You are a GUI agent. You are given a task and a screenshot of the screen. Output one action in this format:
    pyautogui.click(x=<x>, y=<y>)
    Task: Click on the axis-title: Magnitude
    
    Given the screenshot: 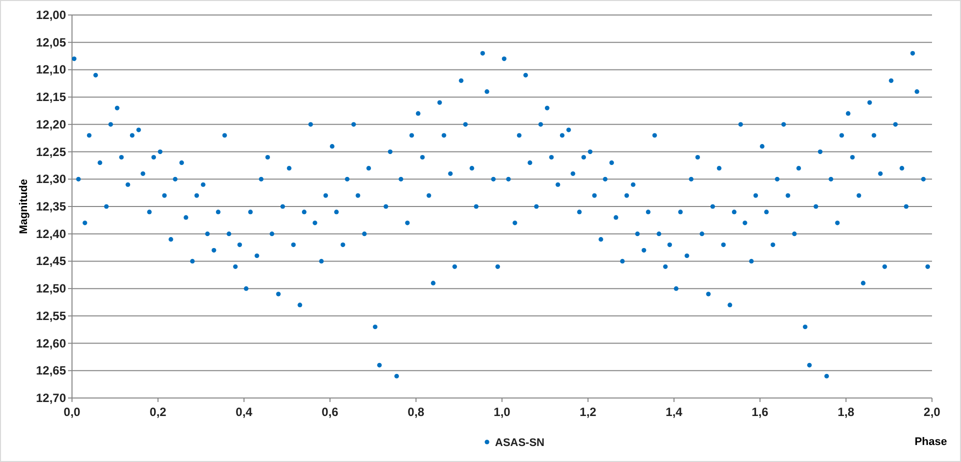 What is the action you would take?
    pyautogui.click(x=24, y=206)
    